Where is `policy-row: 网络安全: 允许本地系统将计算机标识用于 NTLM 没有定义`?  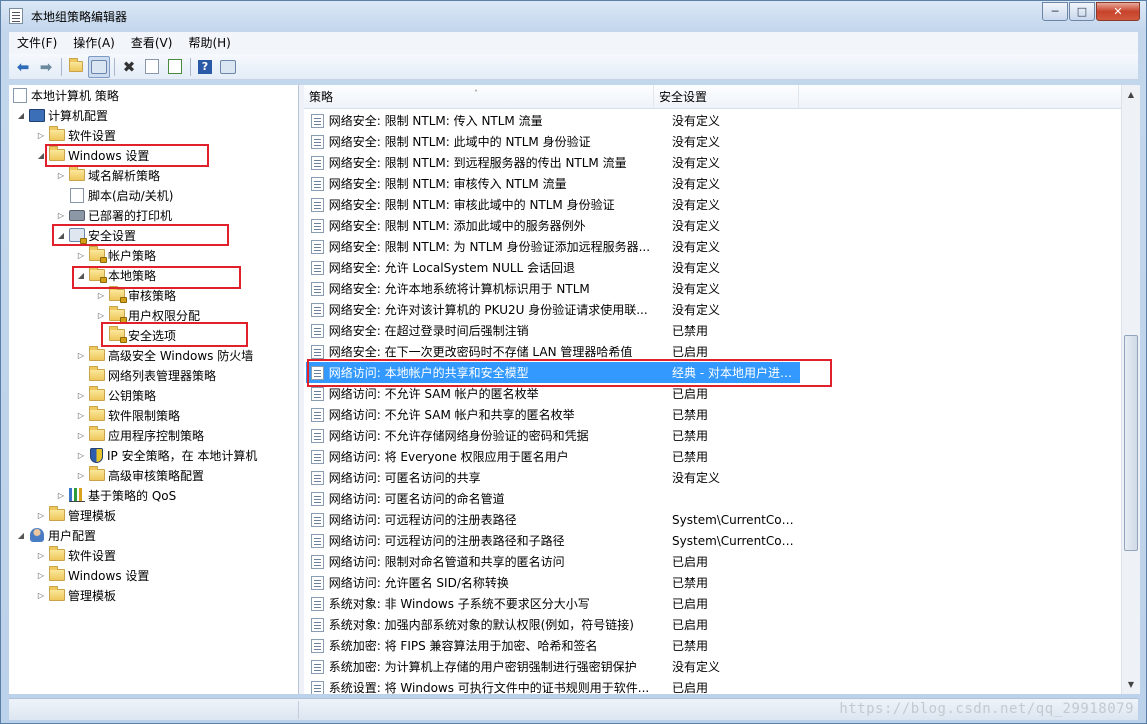 policy-row: 网络安全: 允许本地系统将计算机标识用于 NTLM 没有定义 is located at coordinates (553, 288).